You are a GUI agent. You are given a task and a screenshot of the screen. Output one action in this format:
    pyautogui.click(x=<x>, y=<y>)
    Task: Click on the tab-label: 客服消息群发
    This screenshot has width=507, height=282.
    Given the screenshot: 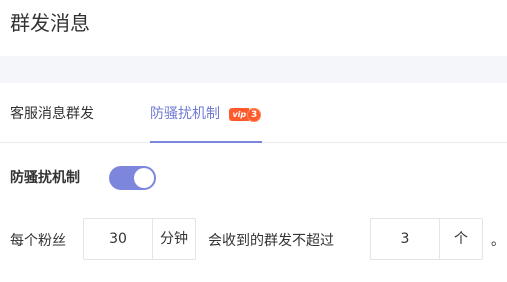 What is the action you would take?
    pyautogui.click(x=52, y=114)
    